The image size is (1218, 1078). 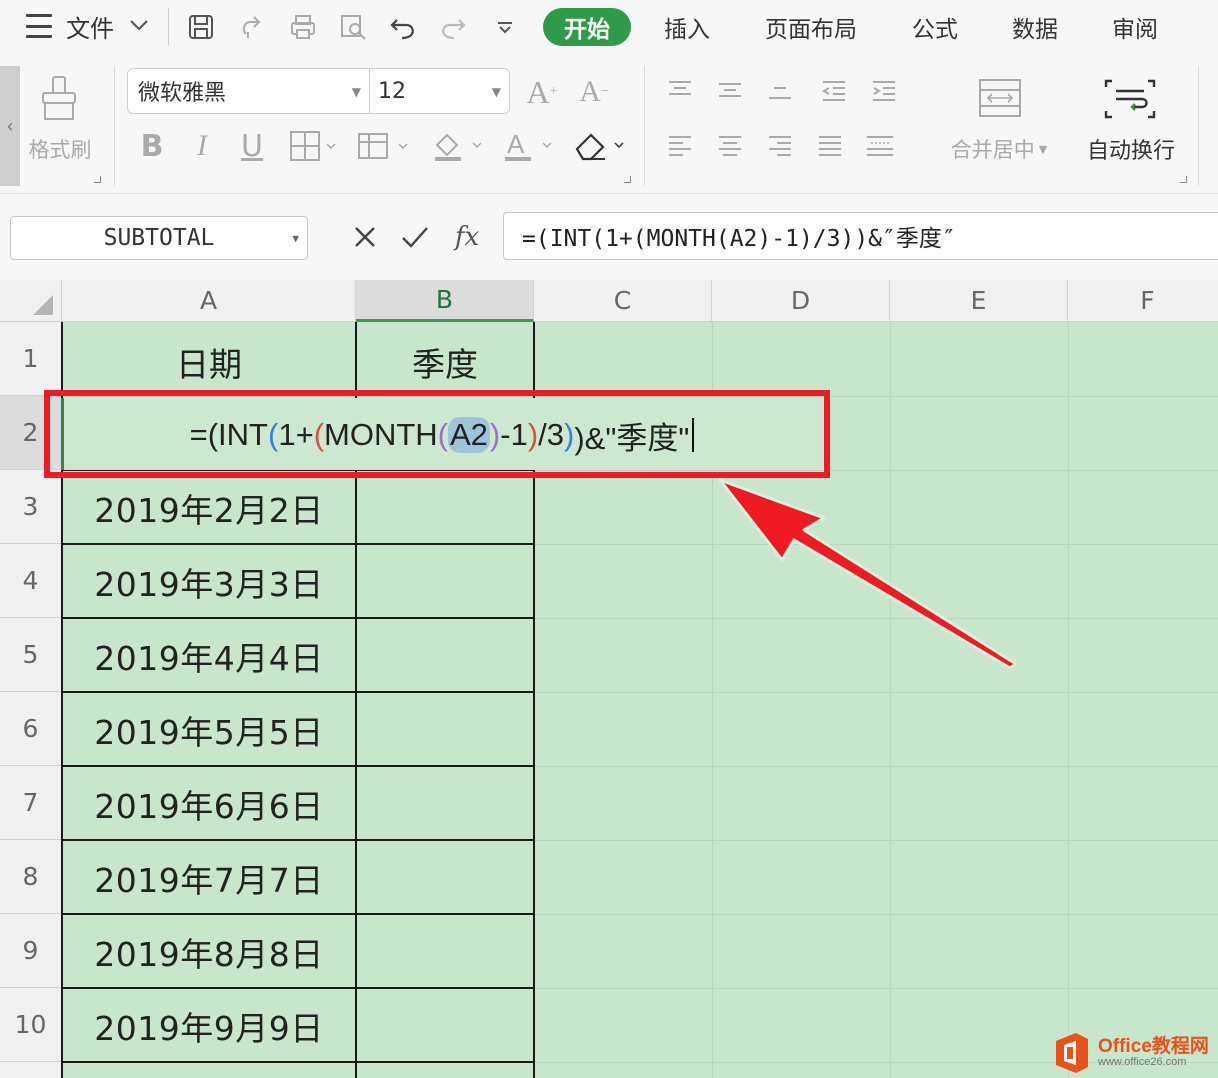 I want to click on align-right-icon, so click(x=780, y=146).